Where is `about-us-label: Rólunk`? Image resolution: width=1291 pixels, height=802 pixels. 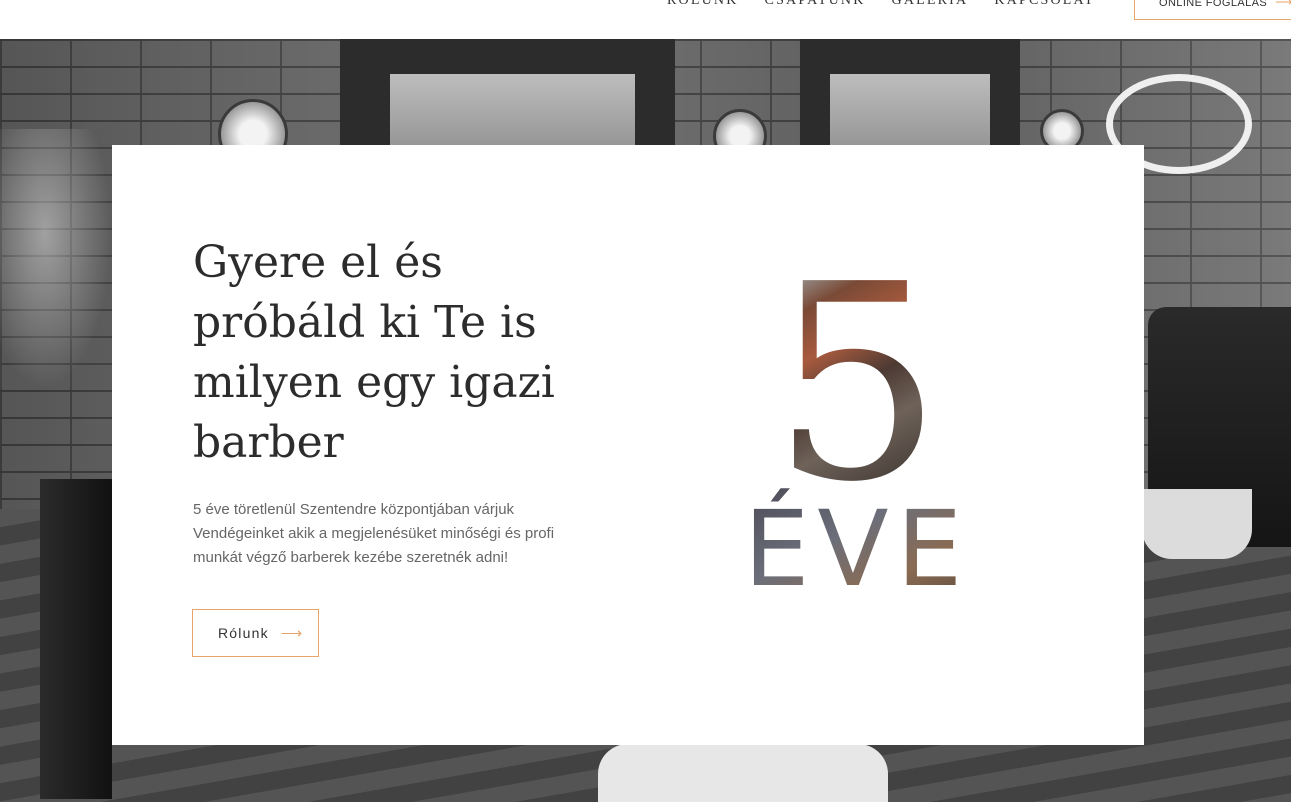
about-us-label: Rólunk is located at coordinates (243, 633).